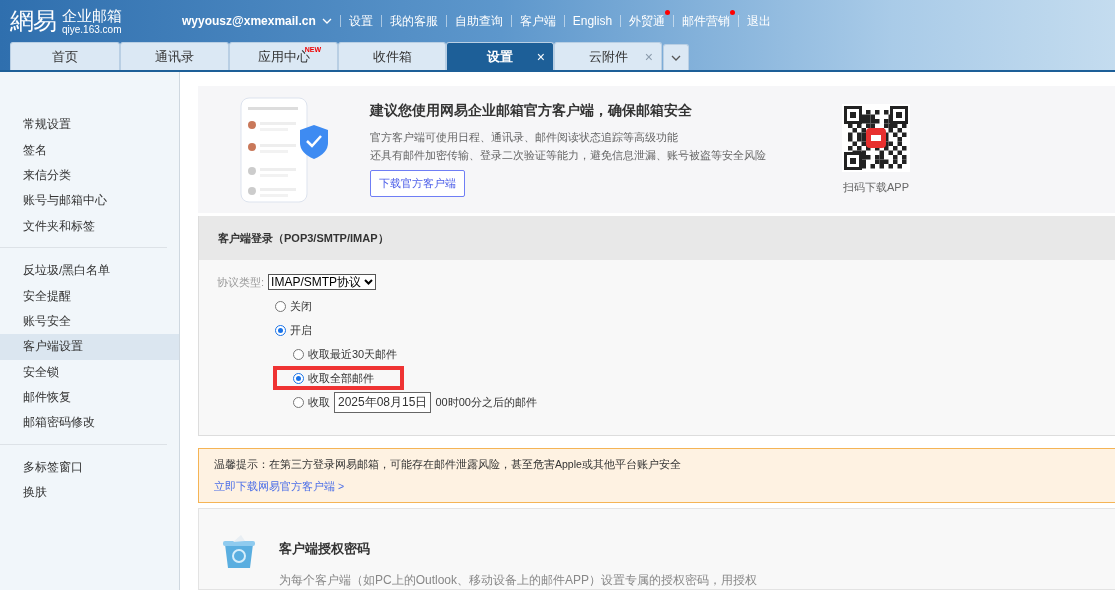  I want to click on banner-text: 还具有邮件加密传输、登录二次验证等能力，避免信息泄漏、账号被盗等安全风险, so click(568, 155).